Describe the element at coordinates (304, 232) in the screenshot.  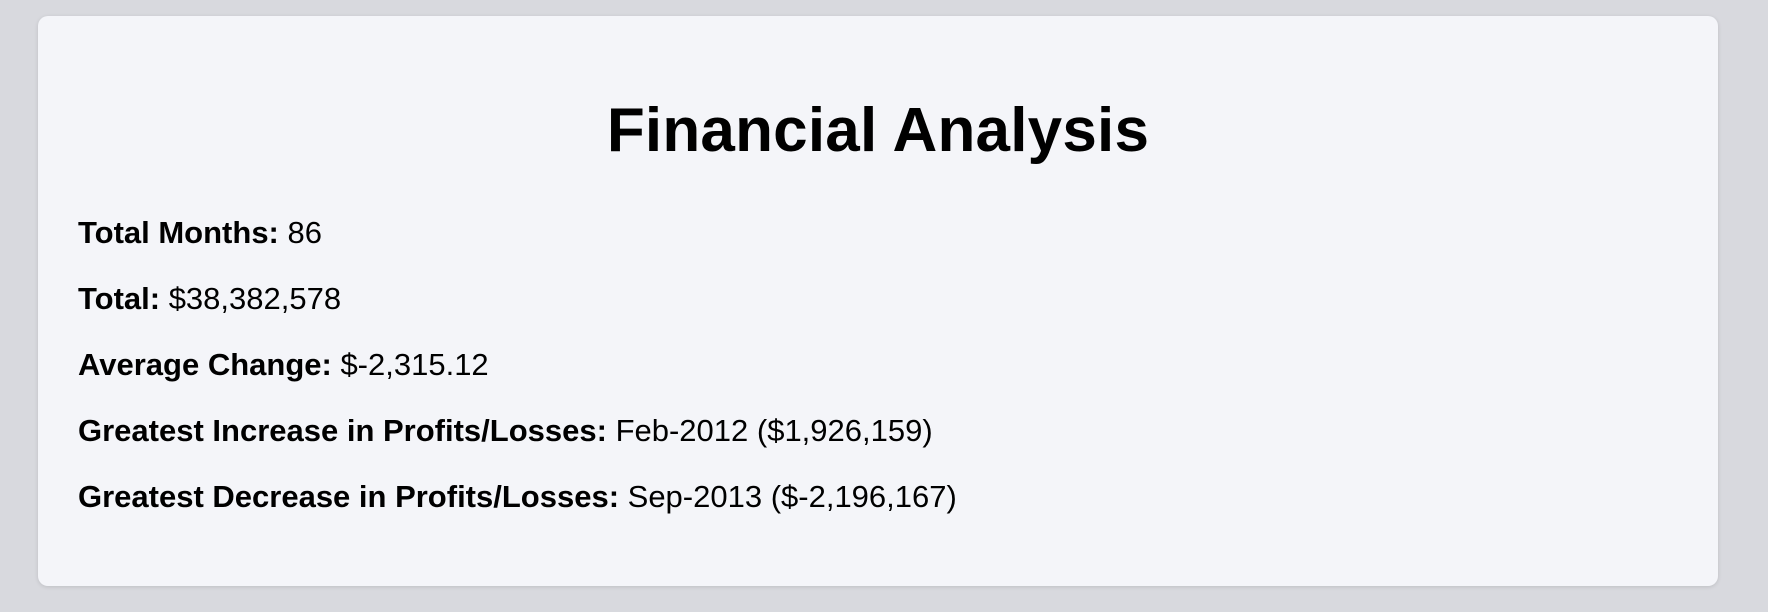
I see `stat-value: 86` at that location.